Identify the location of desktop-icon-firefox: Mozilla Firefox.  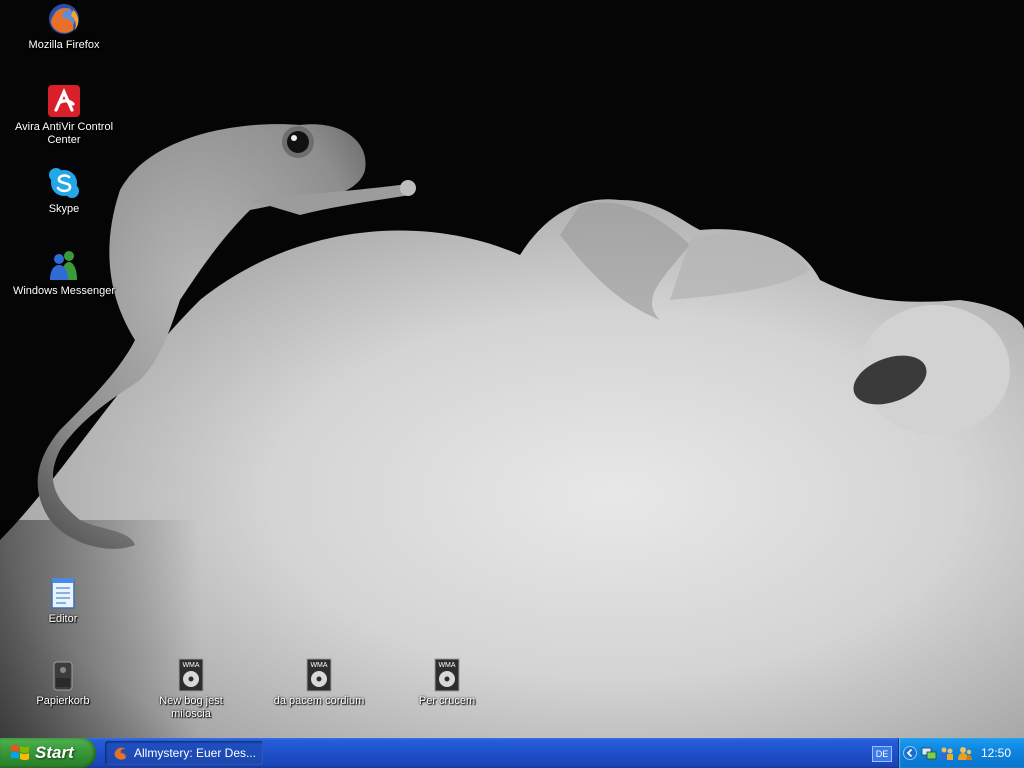
(64, 27).